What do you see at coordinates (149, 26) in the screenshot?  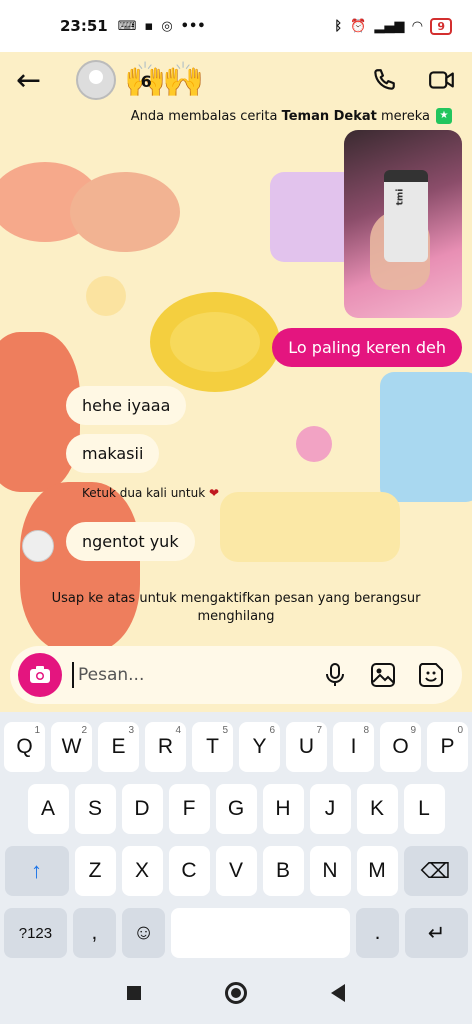 I see `chat-notification-icon: ▪` at bounding box center [149, 26].